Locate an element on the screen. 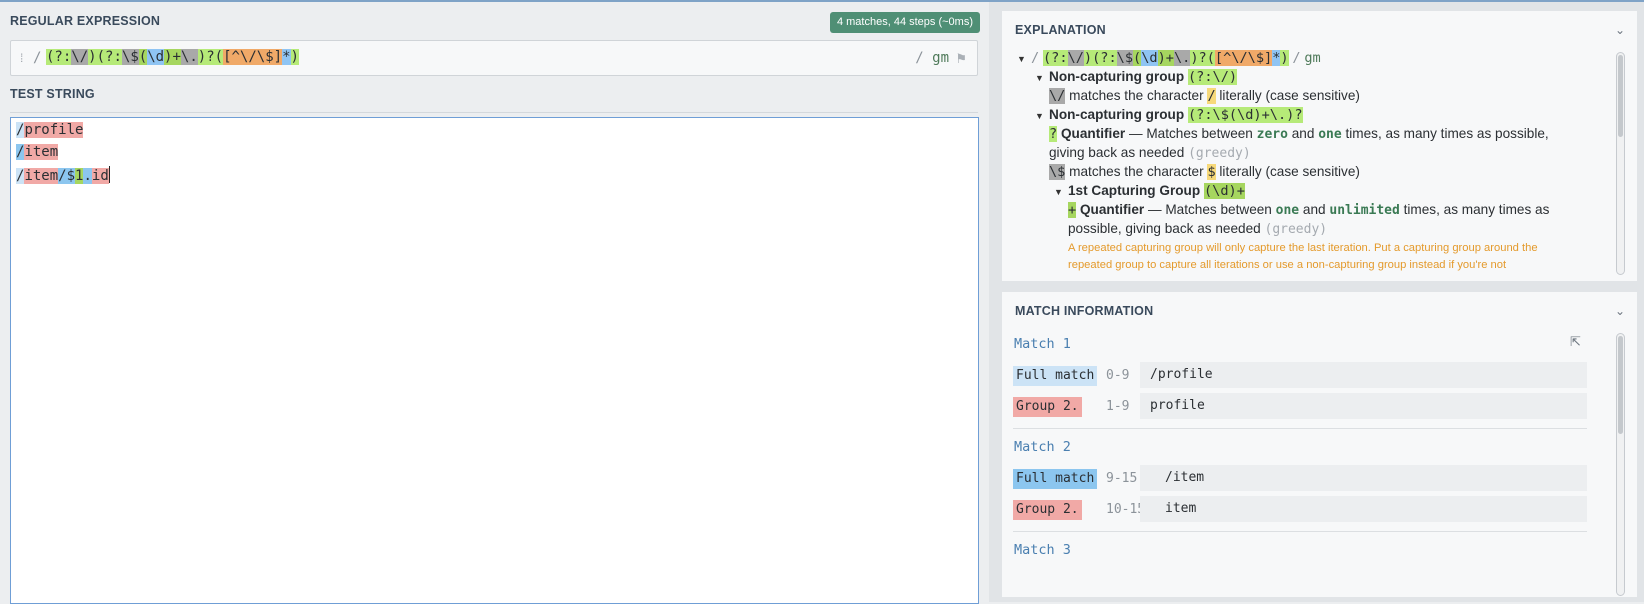 The height and width of the screenshot is (604, 1644). regex-token: [^\/\$] is located at coordinates (253, 57).